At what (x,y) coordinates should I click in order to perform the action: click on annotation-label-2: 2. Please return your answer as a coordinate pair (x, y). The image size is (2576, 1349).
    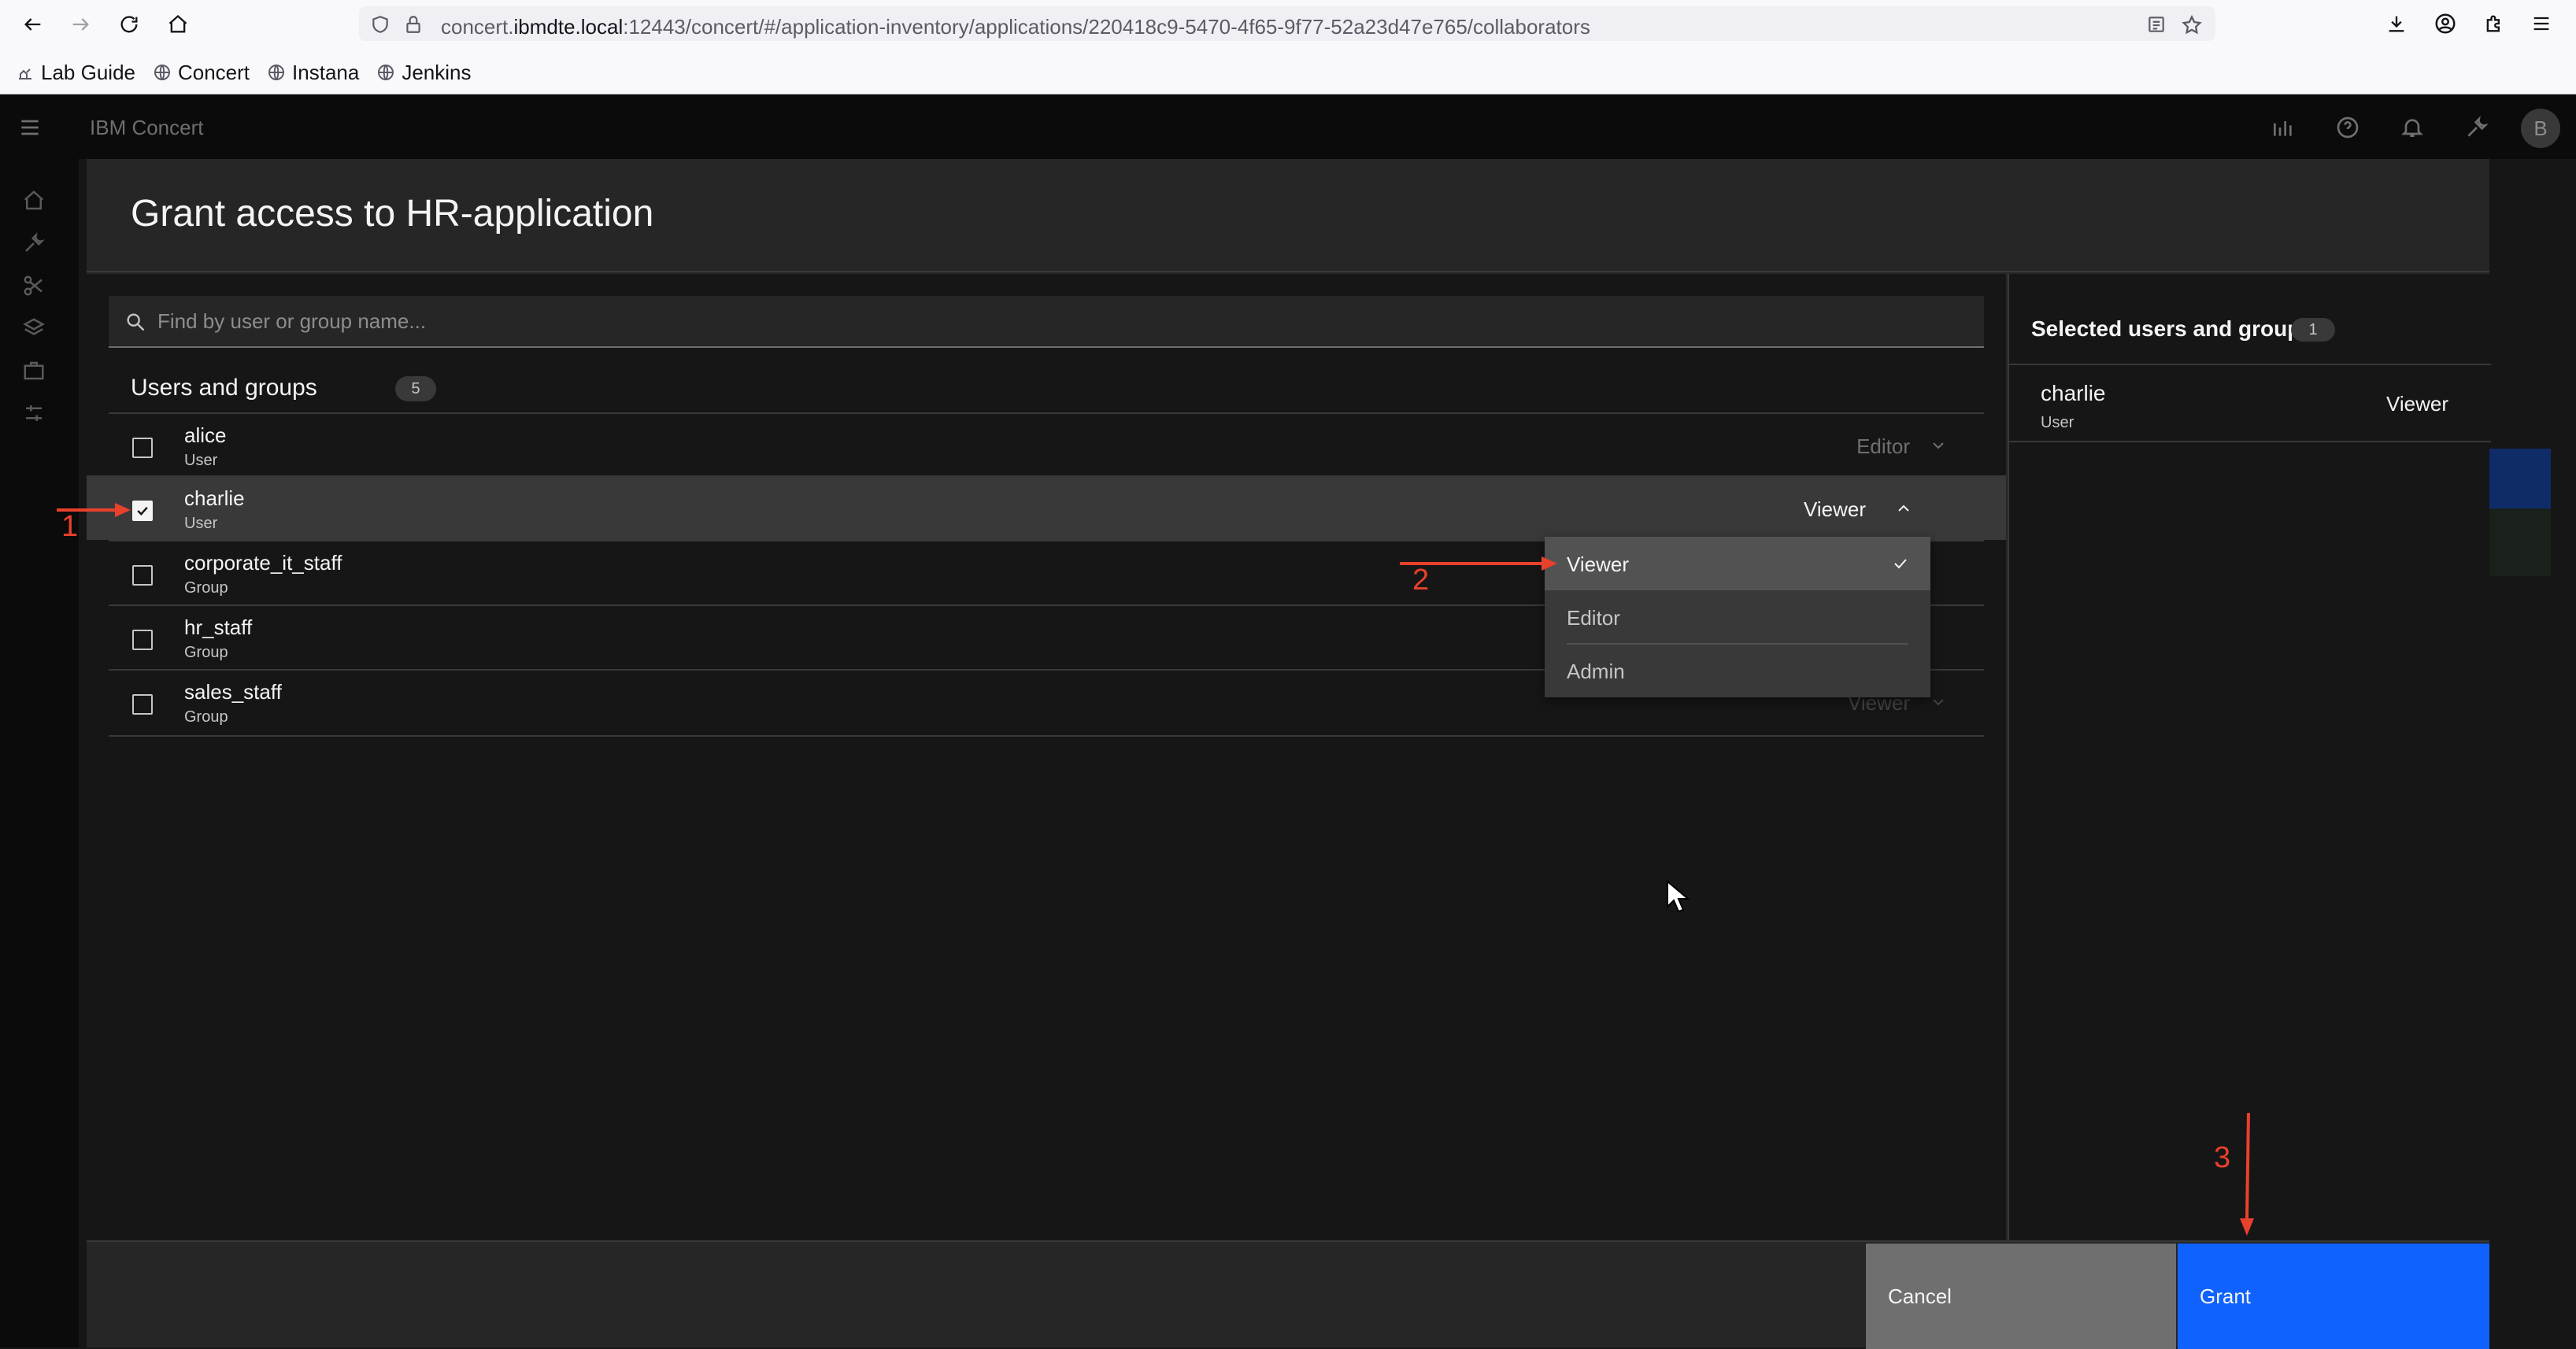
    Looking at the image, I should click on (1421, 580).